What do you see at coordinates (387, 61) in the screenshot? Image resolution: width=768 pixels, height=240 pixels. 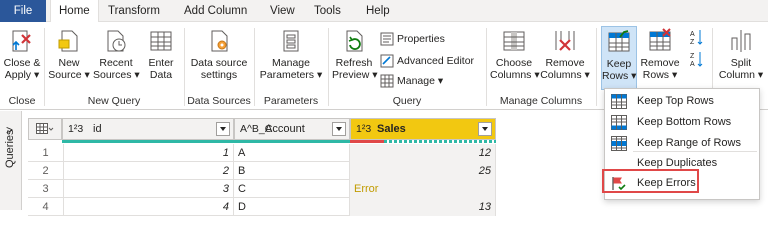 I see `advanced-editor-icon` at bounding box center [387, 61].